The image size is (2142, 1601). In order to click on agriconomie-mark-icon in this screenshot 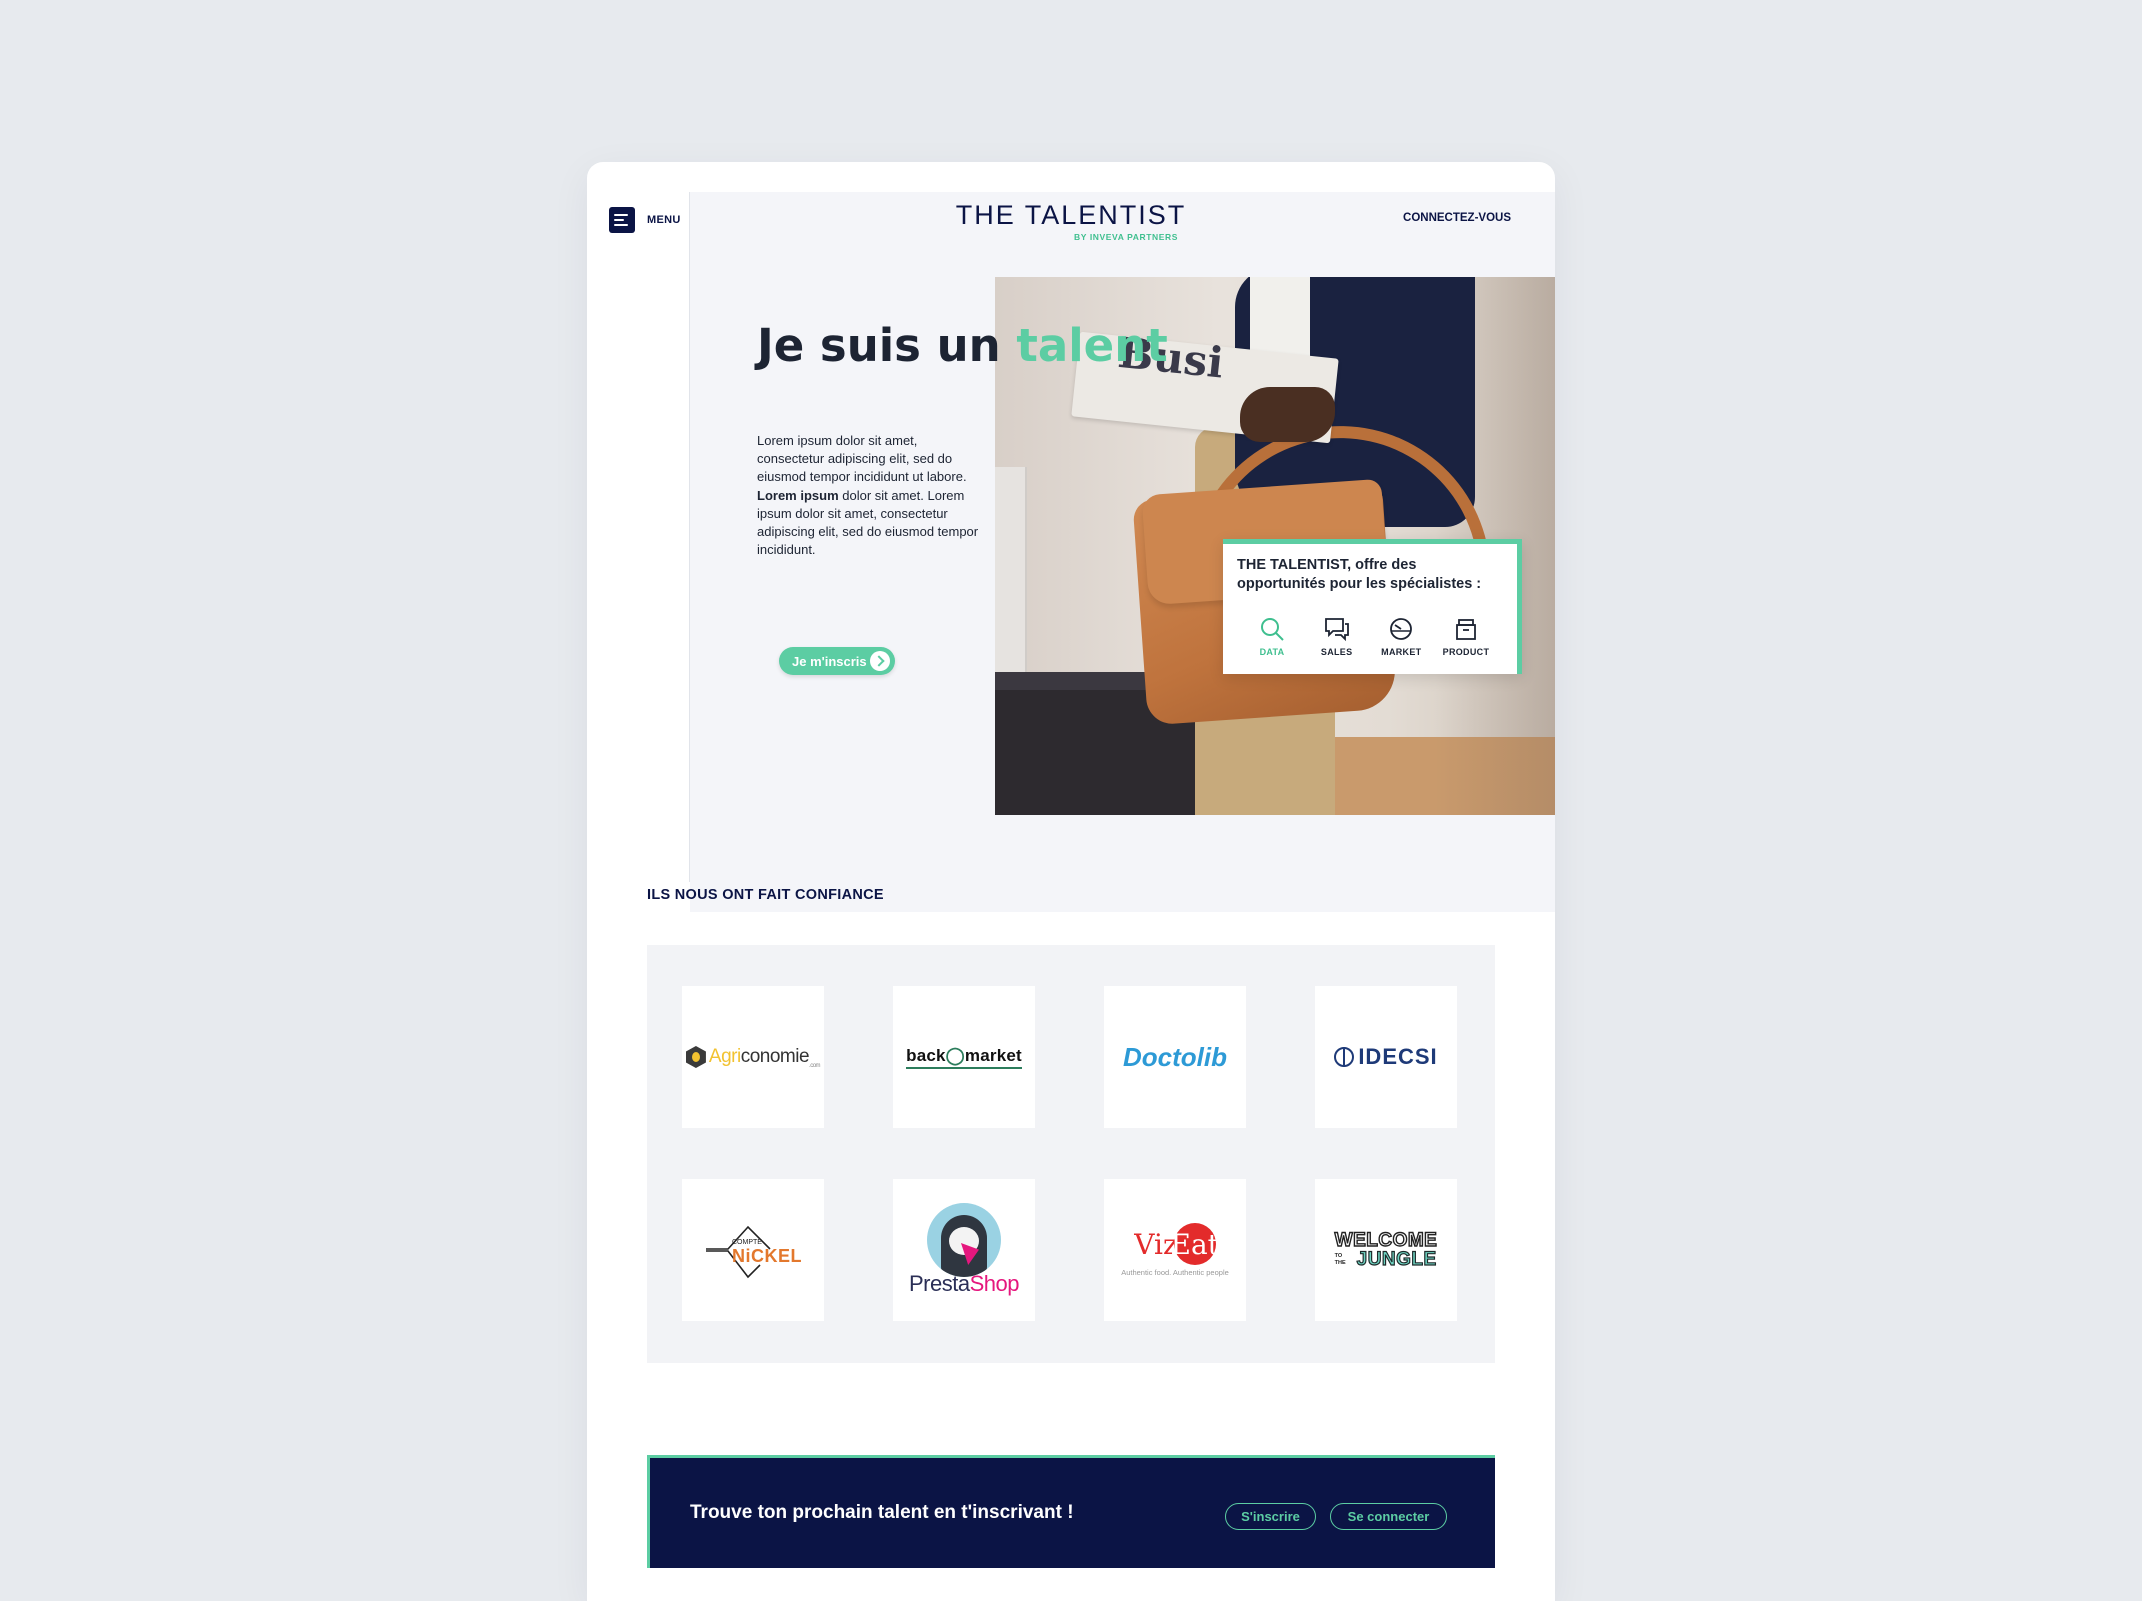, I will do `click(695, 1056)`.